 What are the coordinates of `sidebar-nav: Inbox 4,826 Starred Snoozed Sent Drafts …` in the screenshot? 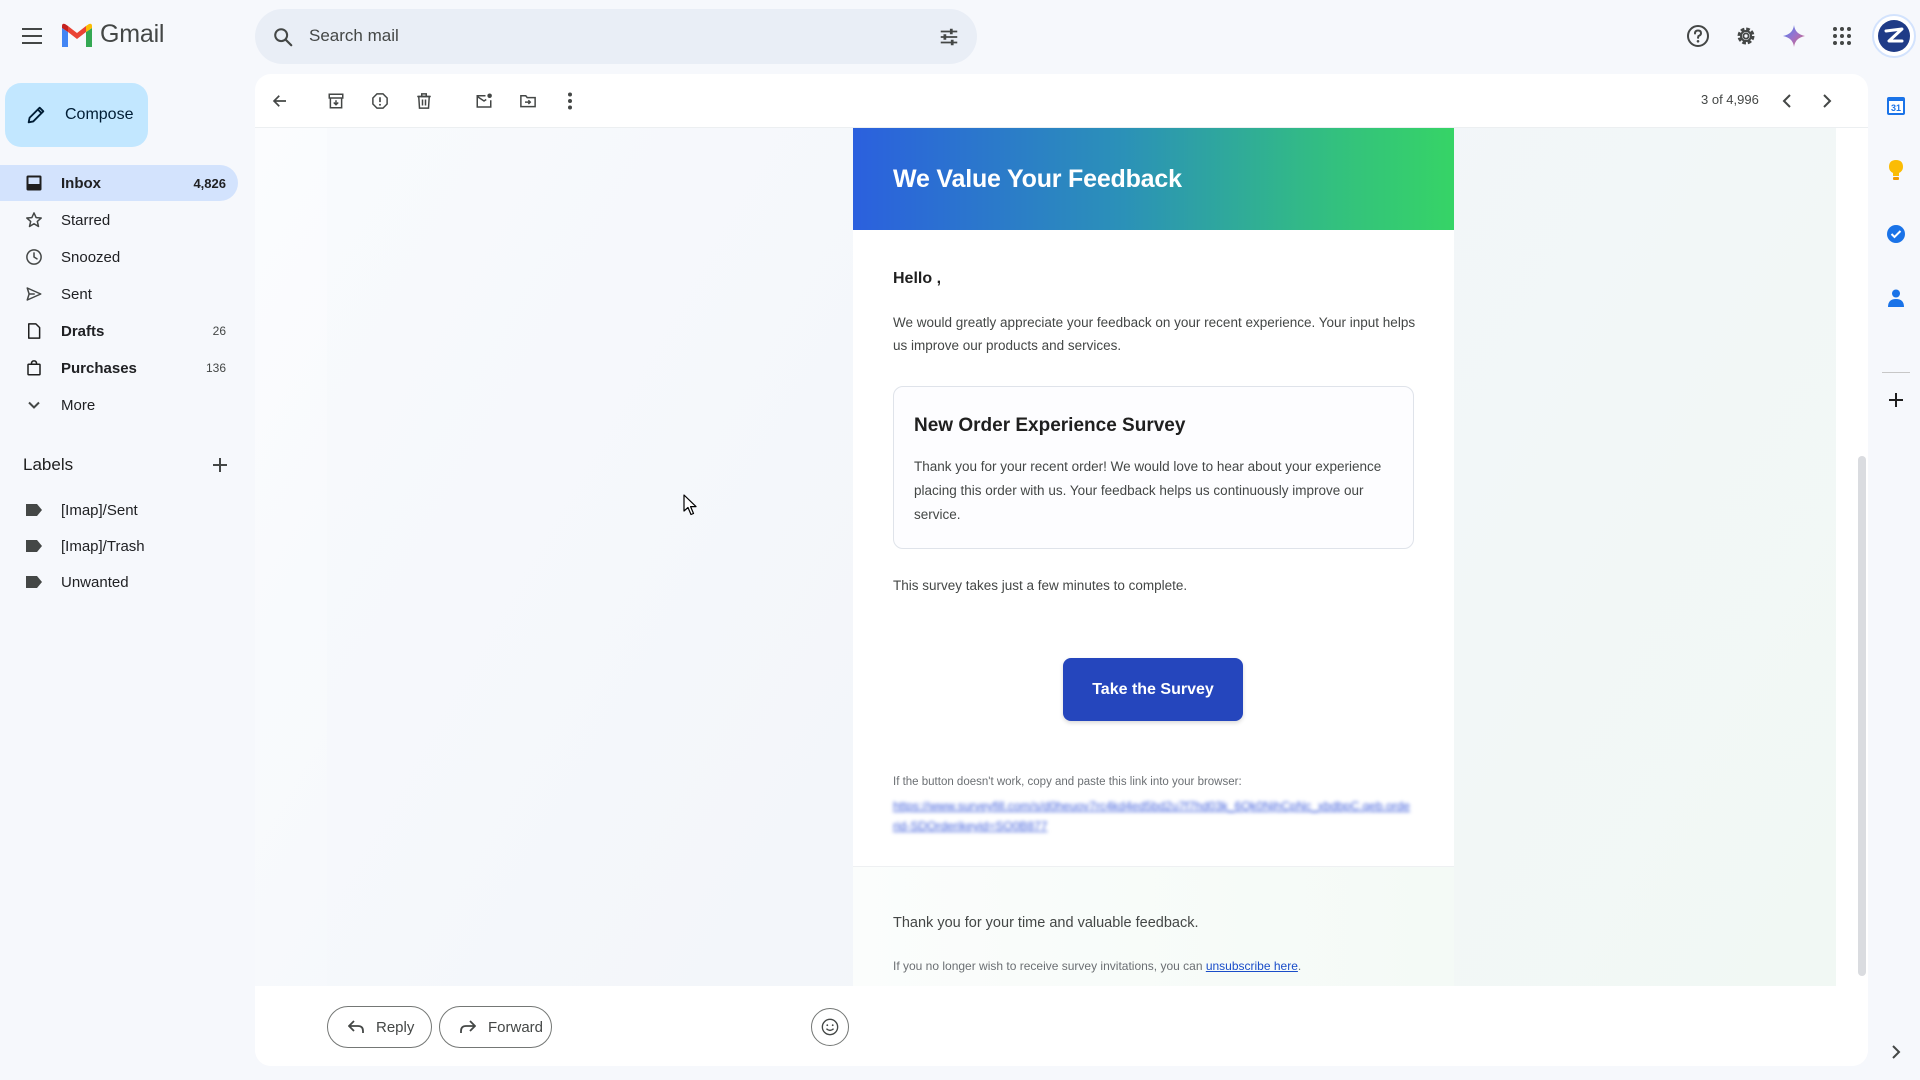 It's located at (119, 294).